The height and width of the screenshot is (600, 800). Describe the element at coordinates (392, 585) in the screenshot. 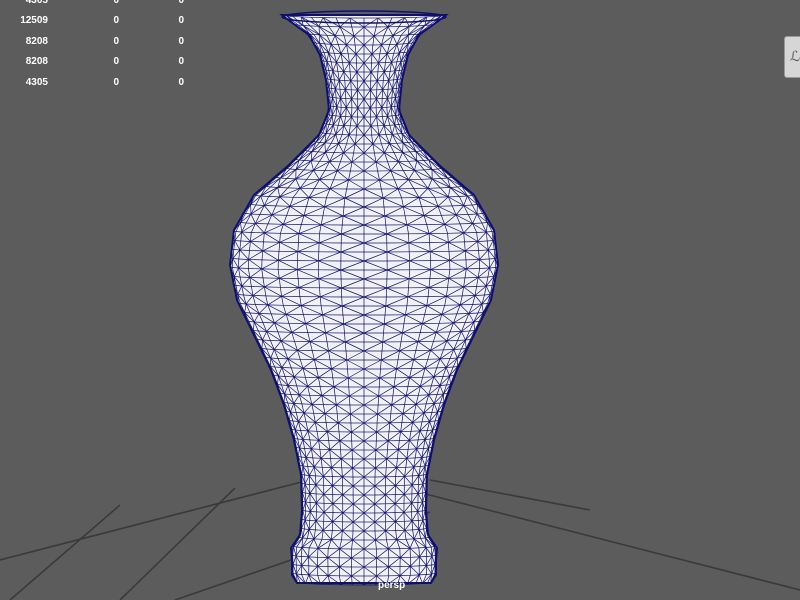

I see `camera-name-label: persp` at that location.